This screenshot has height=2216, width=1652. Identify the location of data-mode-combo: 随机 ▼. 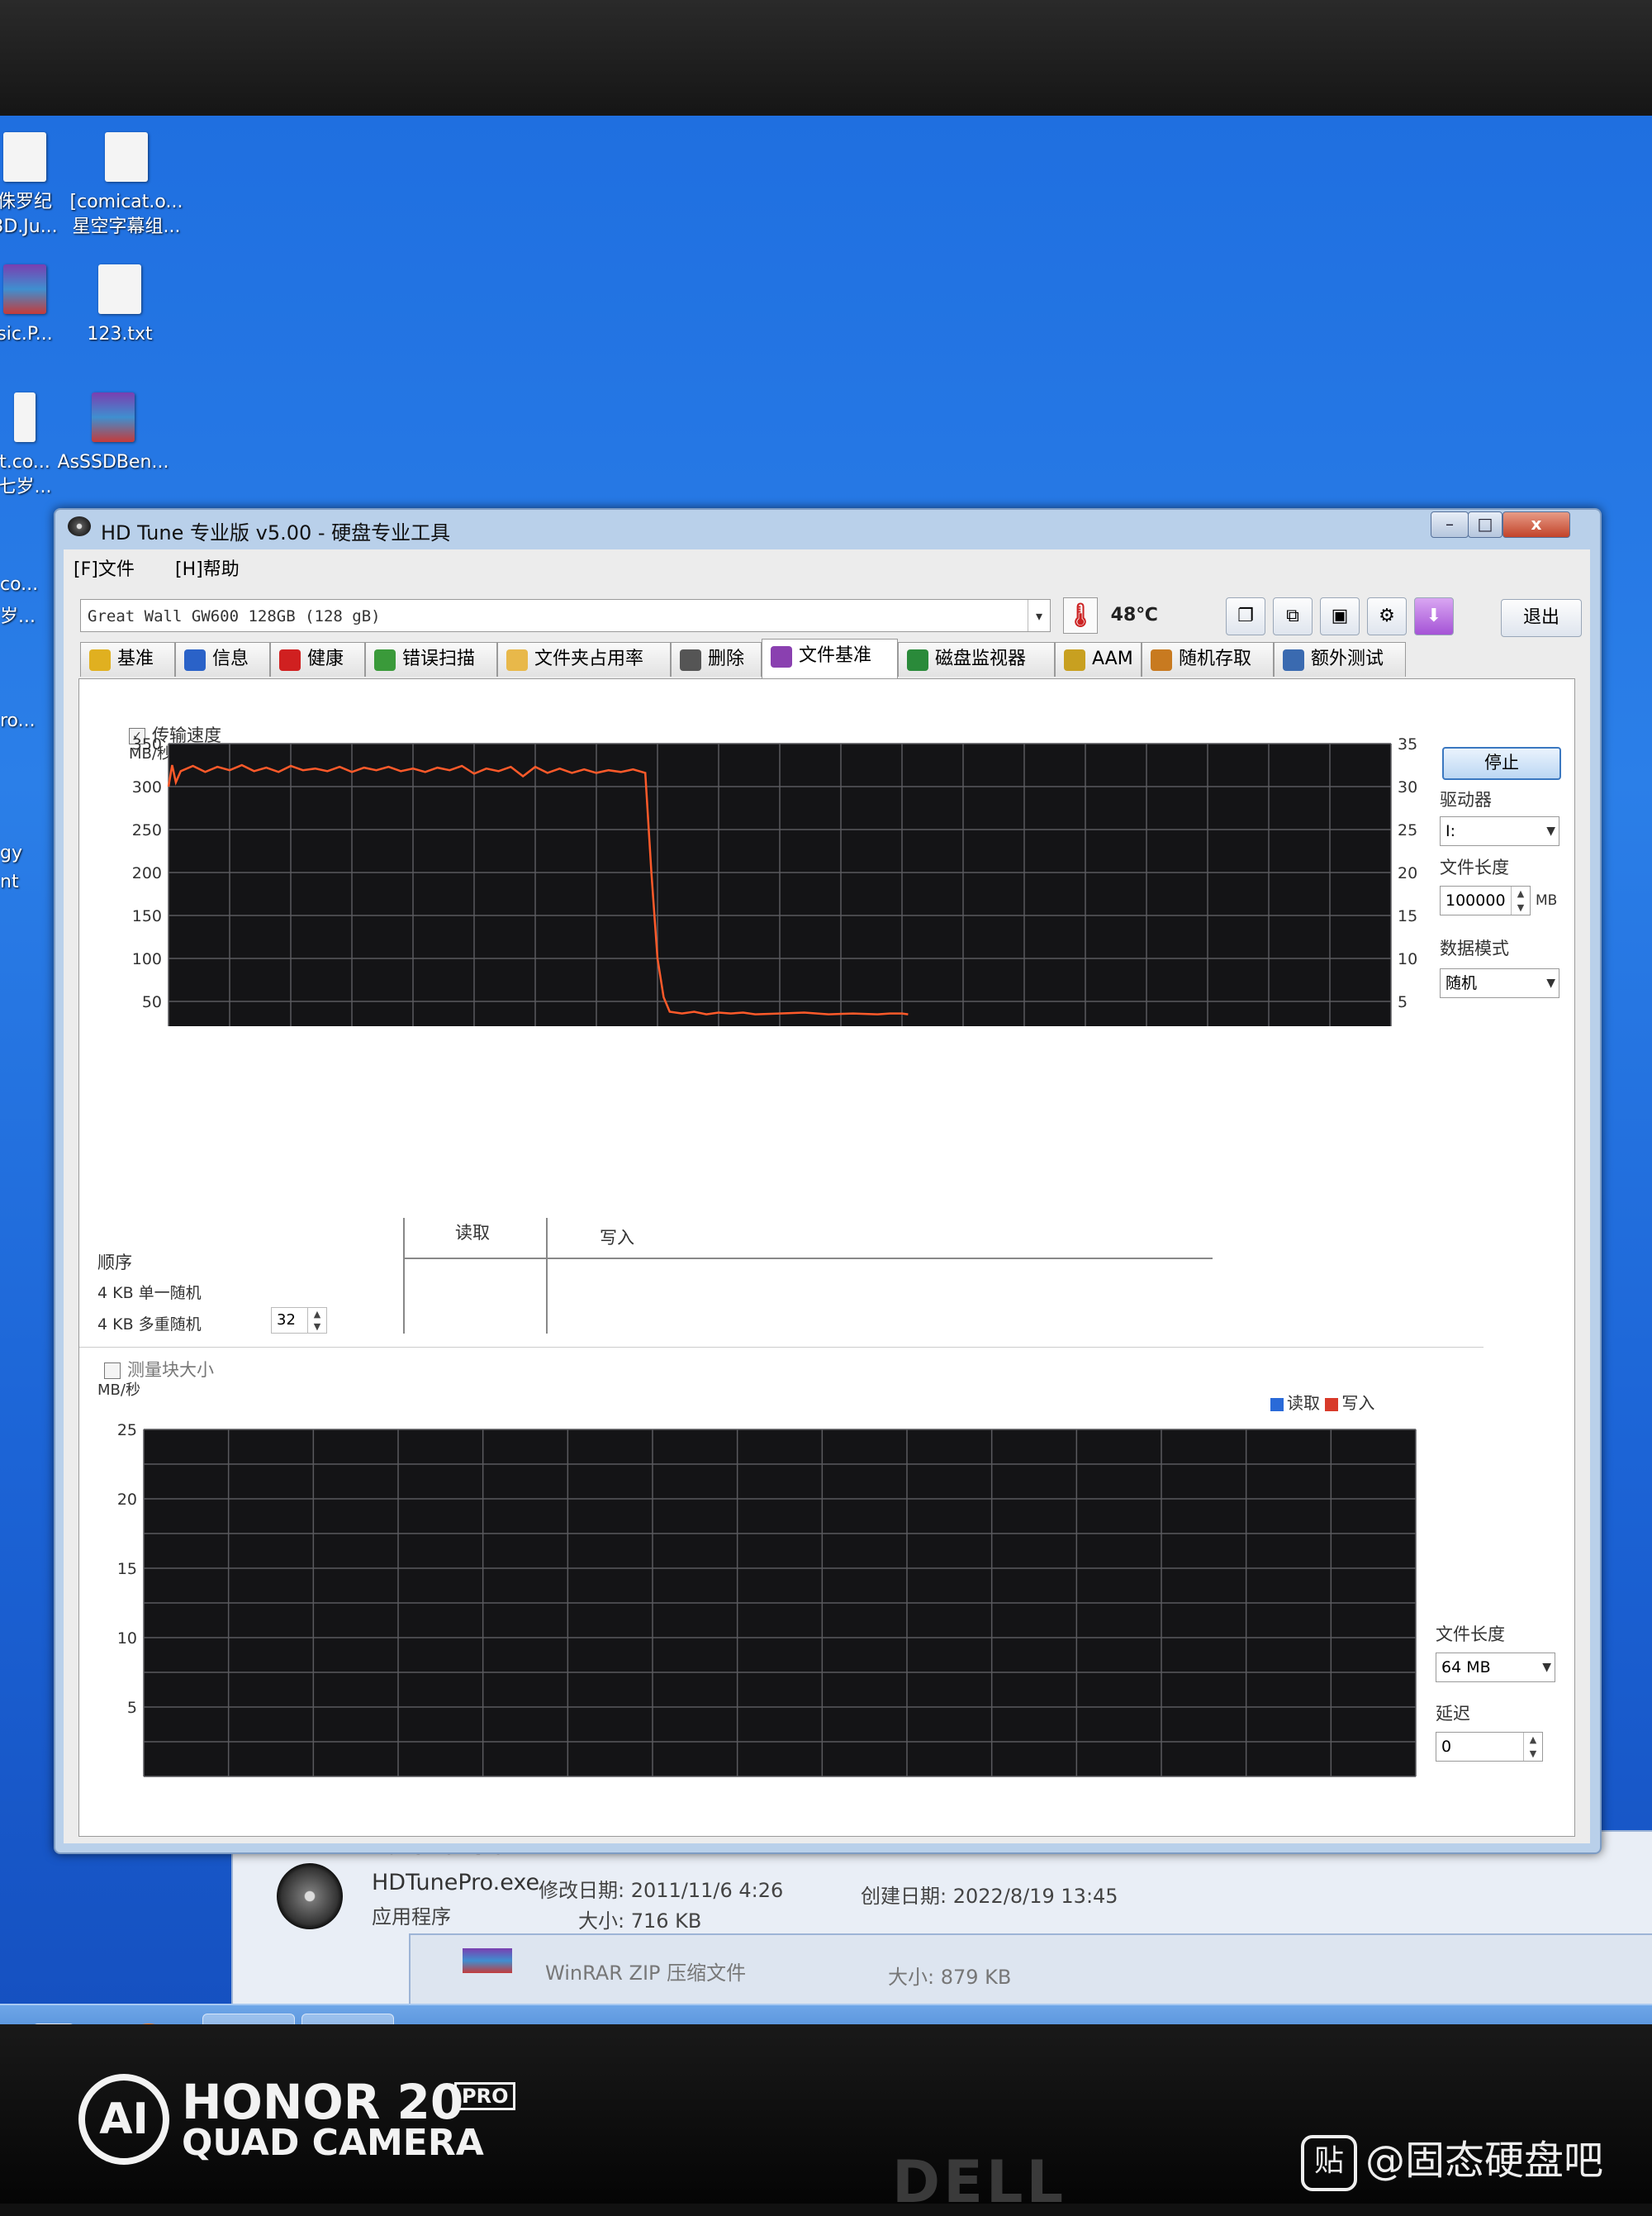
(1499, 983).